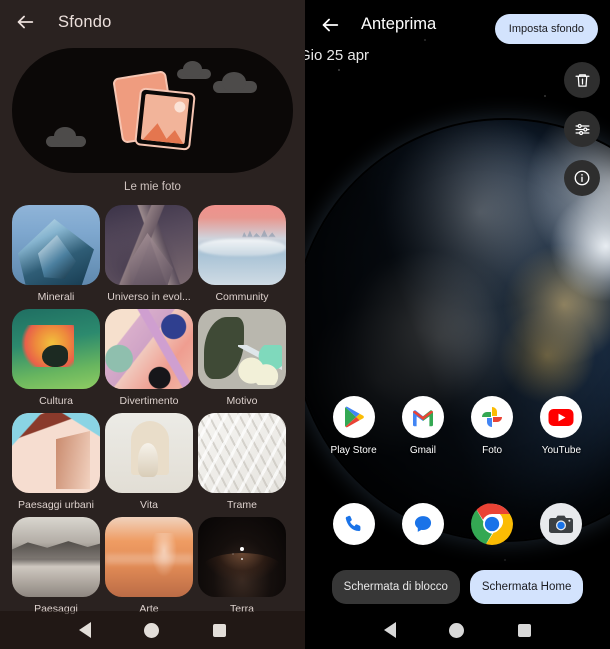 Image resolution: width=610 pixels, height=649 pixels. I want to click on category-label: Minerali, so click(56, 297).